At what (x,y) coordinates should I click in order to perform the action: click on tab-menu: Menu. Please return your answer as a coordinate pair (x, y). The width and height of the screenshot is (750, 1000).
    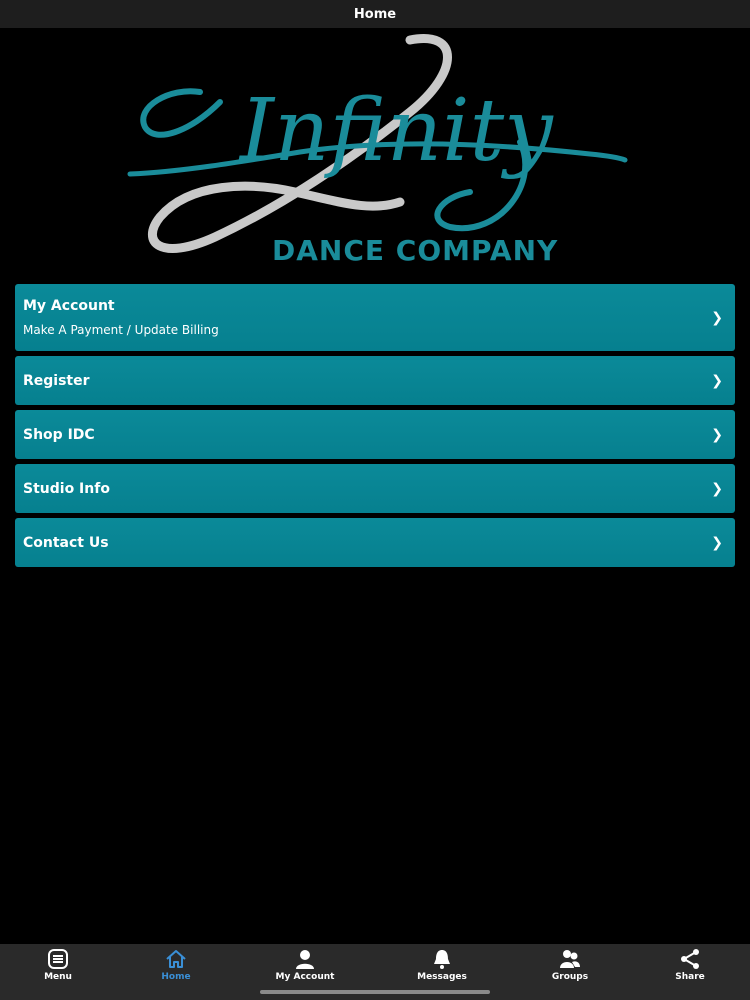
    Looking at the image, I should click on (58, 967).